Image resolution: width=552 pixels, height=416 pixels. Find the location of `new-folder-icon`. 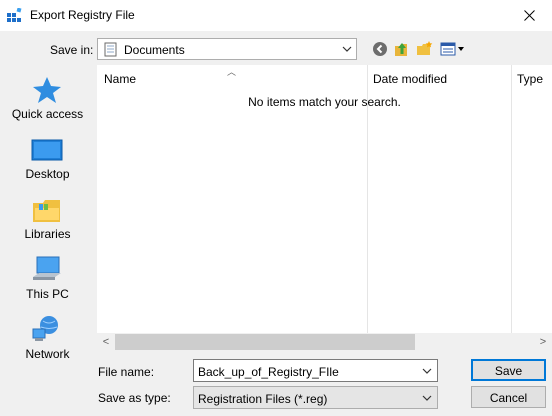

new-folder-icon is located at coordinates (425, 48).